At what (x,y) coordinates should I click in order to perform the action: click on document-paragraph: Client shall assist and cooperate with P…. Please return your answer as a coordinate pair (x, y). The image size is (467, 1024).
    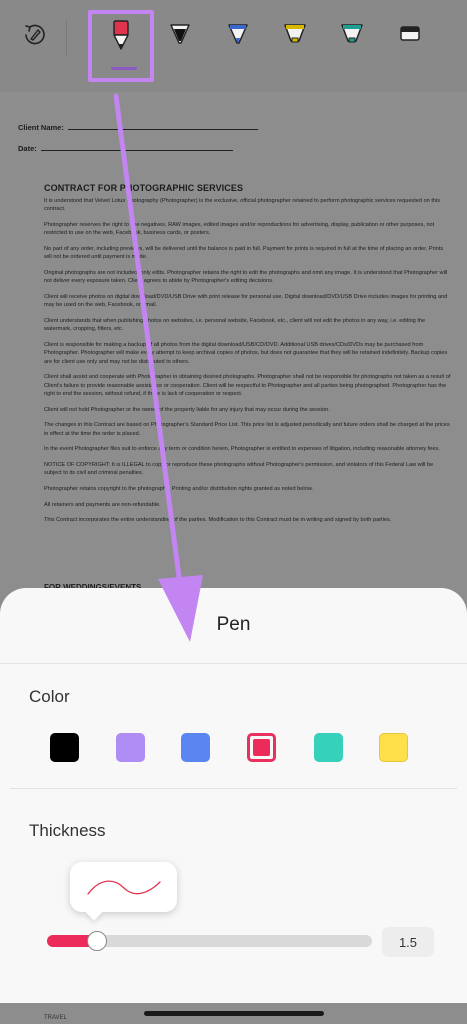
    Looking at the image, I should click on (247, 386).